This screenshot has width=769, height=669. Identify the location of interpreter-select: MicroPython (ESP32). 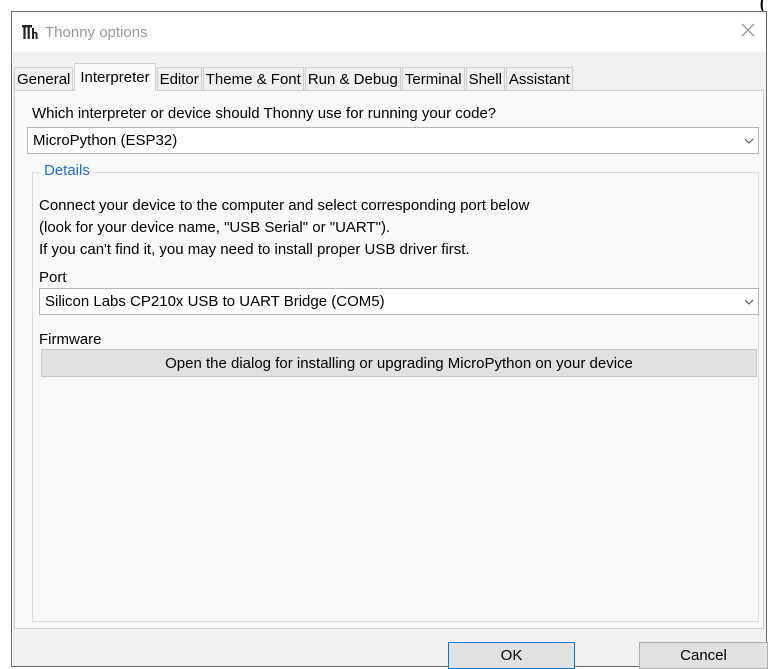
(393, 140).